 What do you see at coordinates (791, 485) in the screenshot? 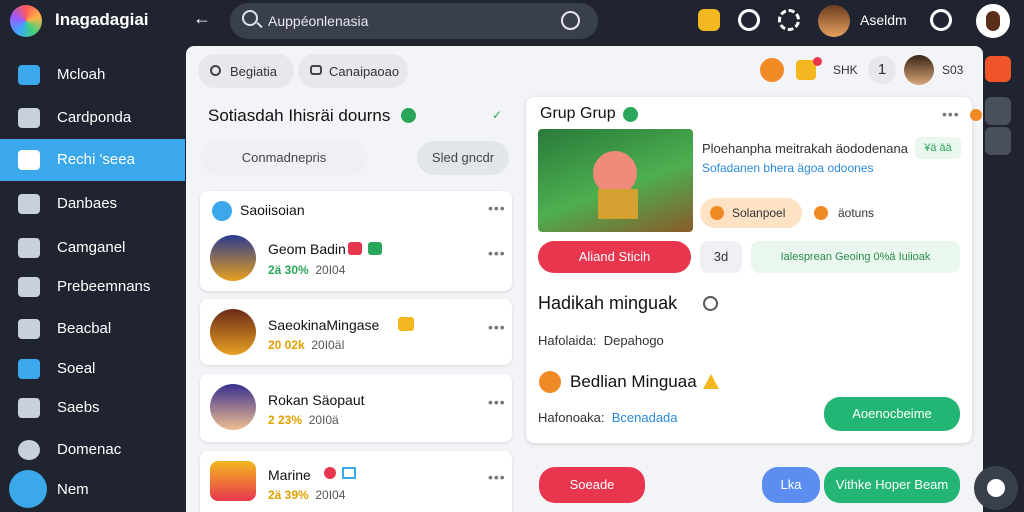
I see `blue-action-button: Lka` at bounding box center [791, 485].